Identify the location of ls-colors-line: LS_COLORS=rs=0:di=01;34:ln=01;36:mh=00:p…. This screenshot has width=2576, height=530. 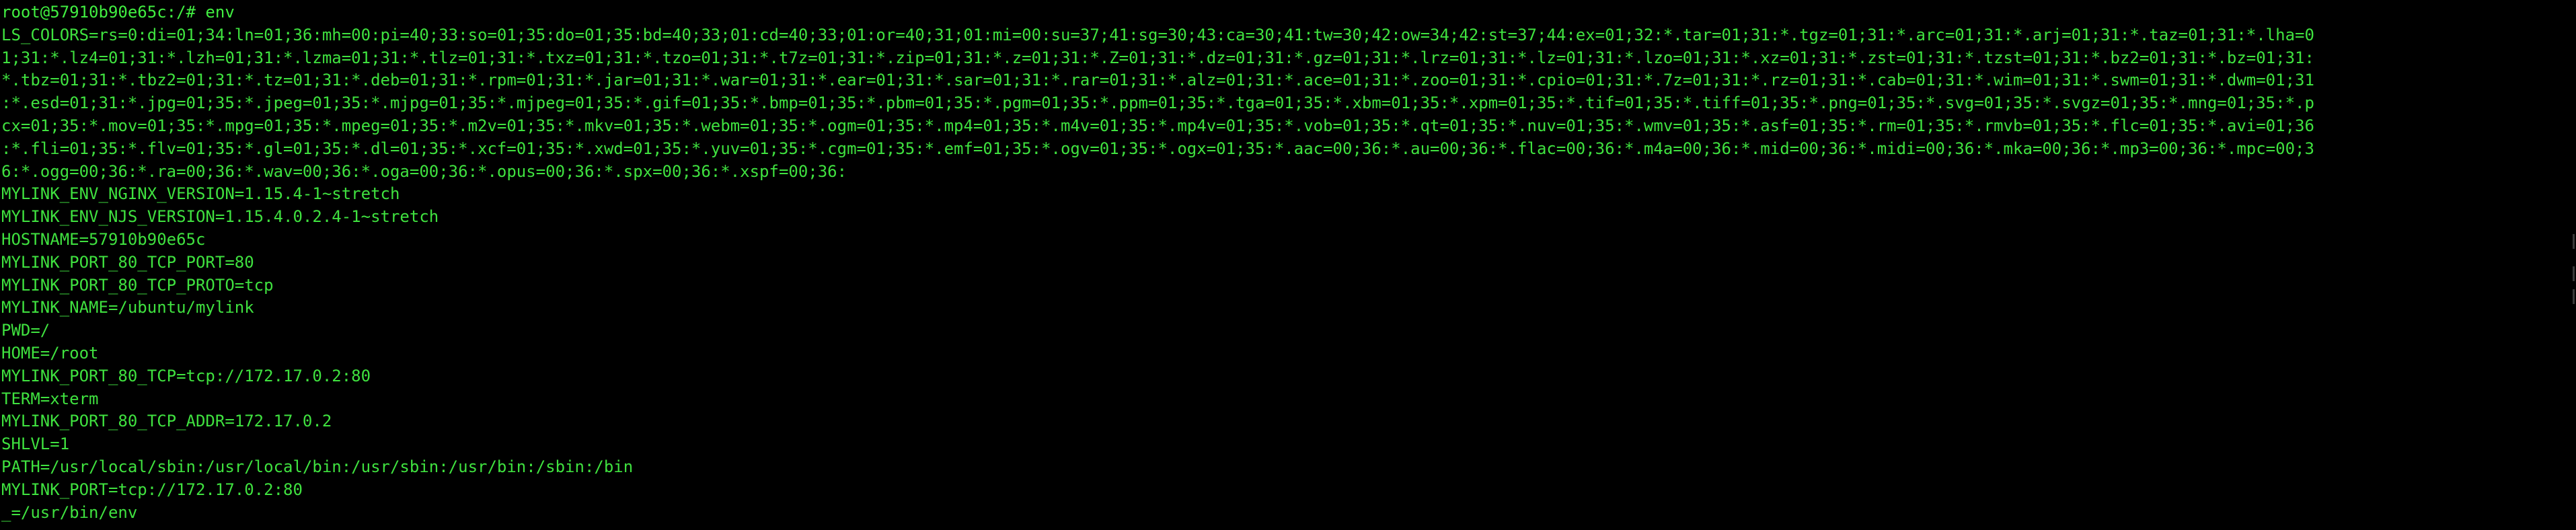
(1157, 34).